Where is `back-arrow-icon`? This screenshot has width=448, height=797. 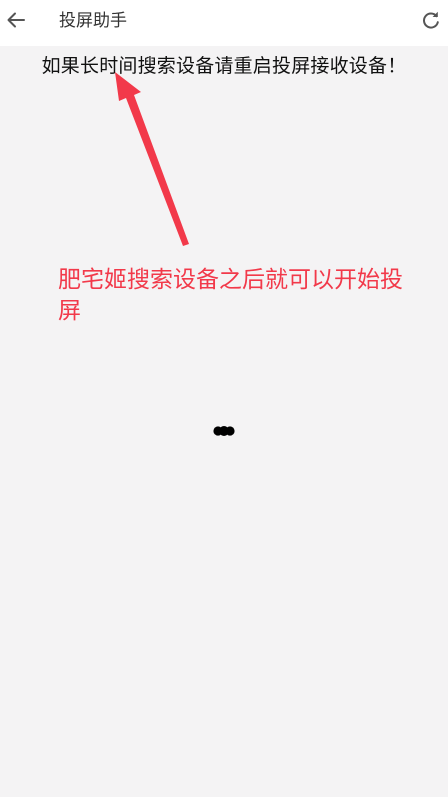 back-arrow-icon is located at coordinates (16, 22).